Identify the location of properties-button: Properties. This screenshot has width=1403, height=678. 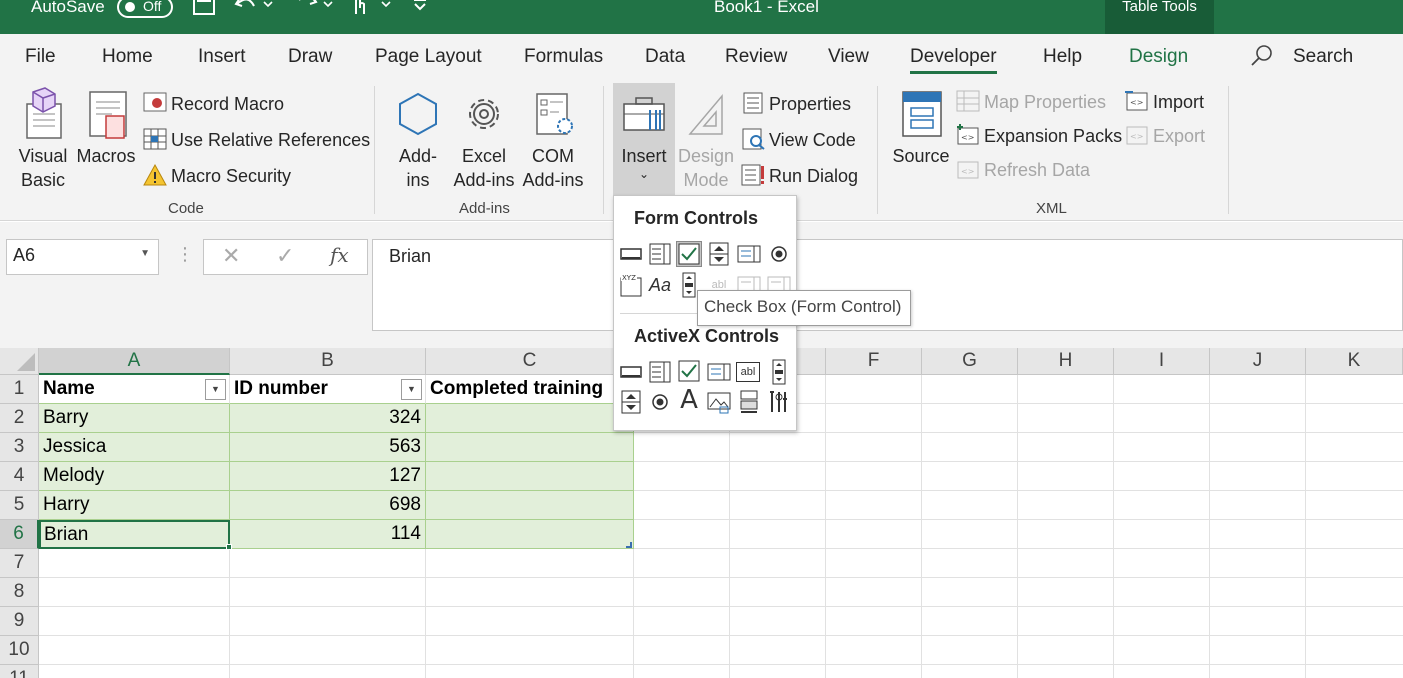
(796, 103).